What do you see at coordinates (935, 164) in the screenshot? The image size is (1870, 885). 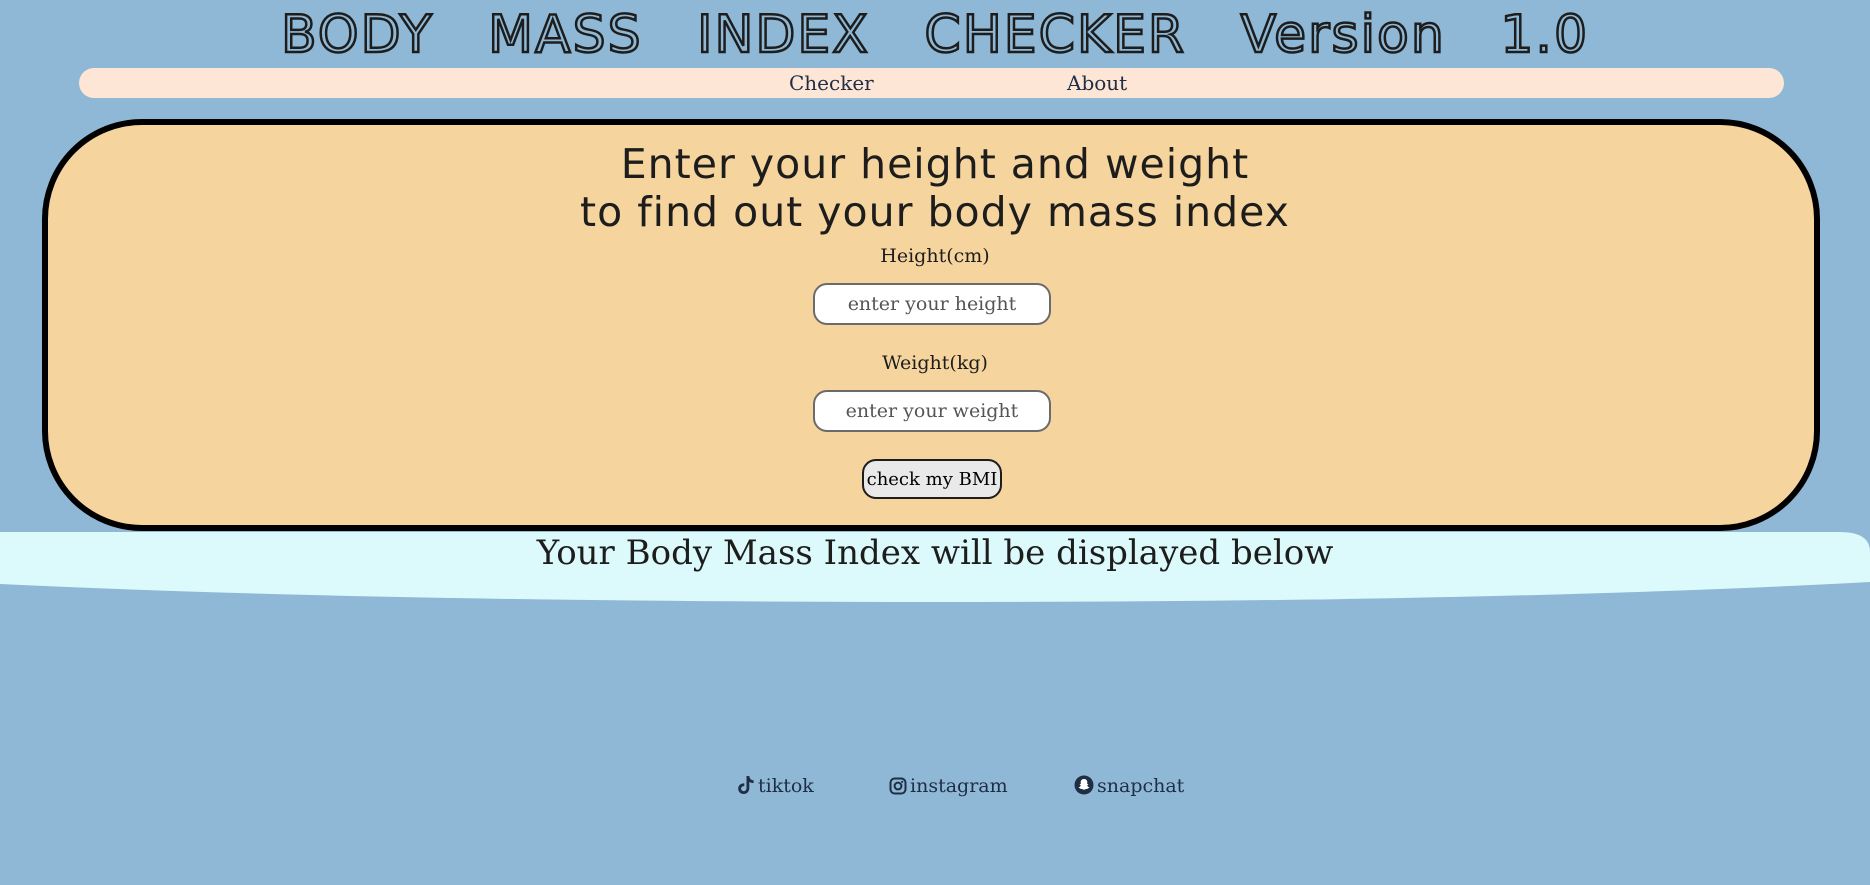 I see `form-headline-line-1: Enter your height and weight` at bounding box center [935, 164].